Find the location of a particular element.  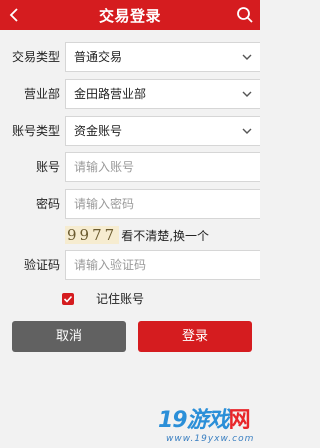

search-icon is located at coordinates (245, 15).